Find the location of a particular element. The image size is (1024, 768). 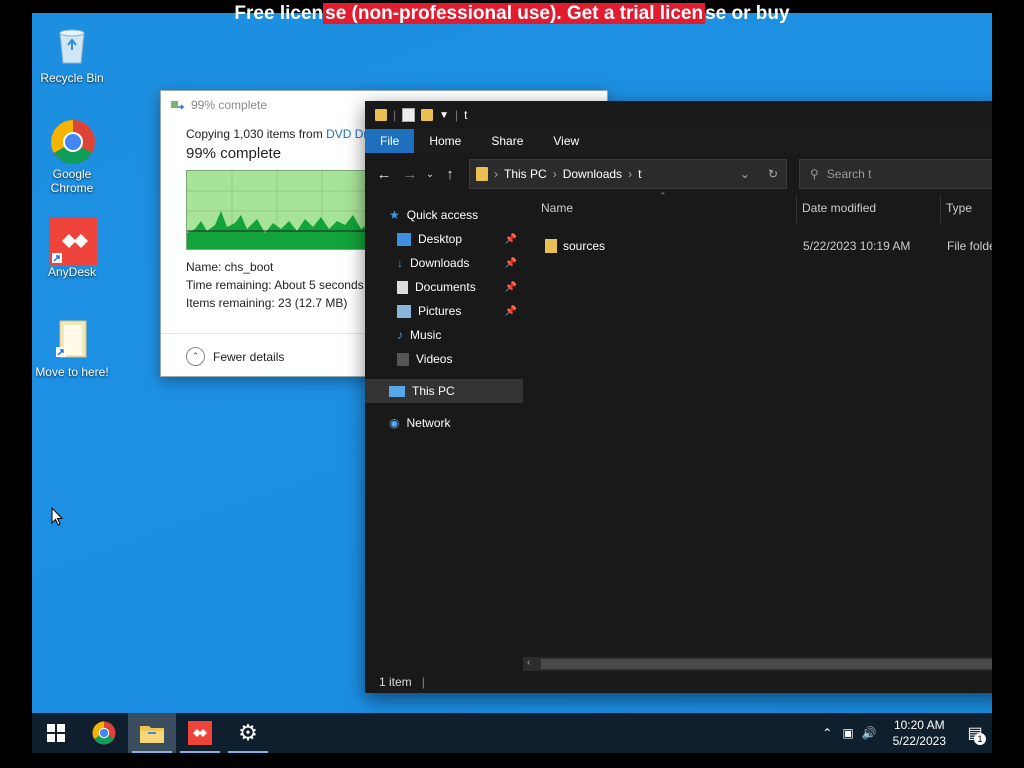

address-bar: › This PC › Downloads › t ⌄ ↻ is located at coordinates (628, 174).